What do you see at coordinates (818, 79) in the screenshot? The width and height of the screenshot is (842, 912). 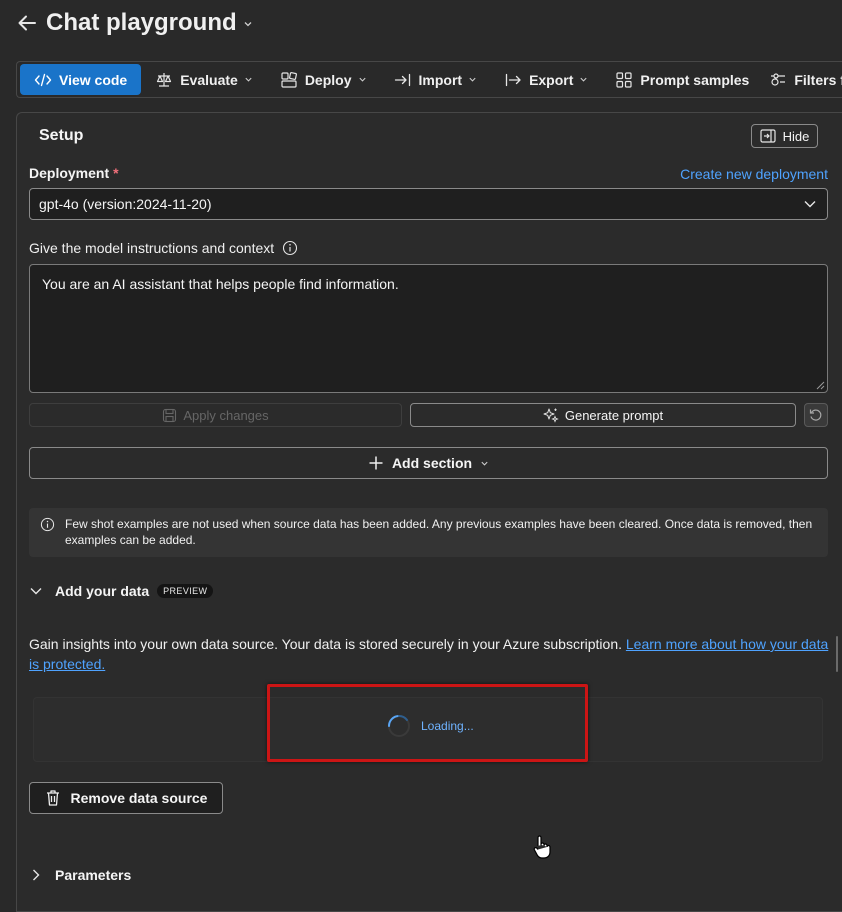 I see `filters-label: Filters fee` at bounding box center [818, 79].